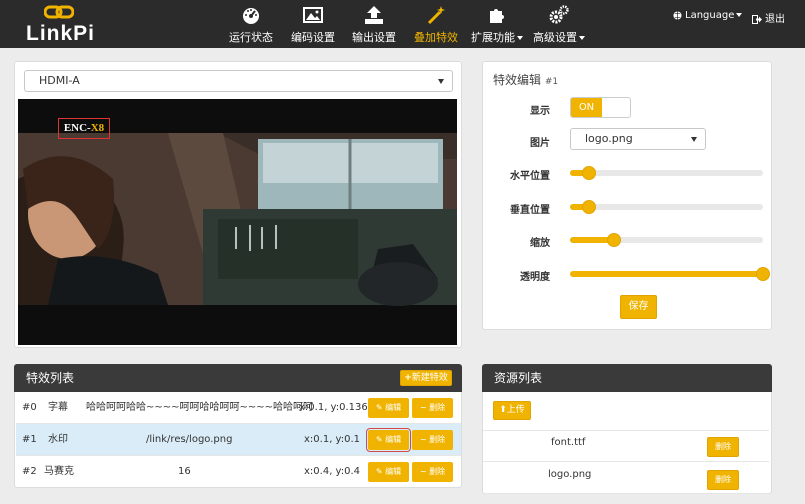 Image resolution: width=805 pixels, height=504 pixels. What do you see at coordinates (313, 37) in the screenshot?
I see `nav-label-encoding: 编码设置` at bounding box center [313, 37].